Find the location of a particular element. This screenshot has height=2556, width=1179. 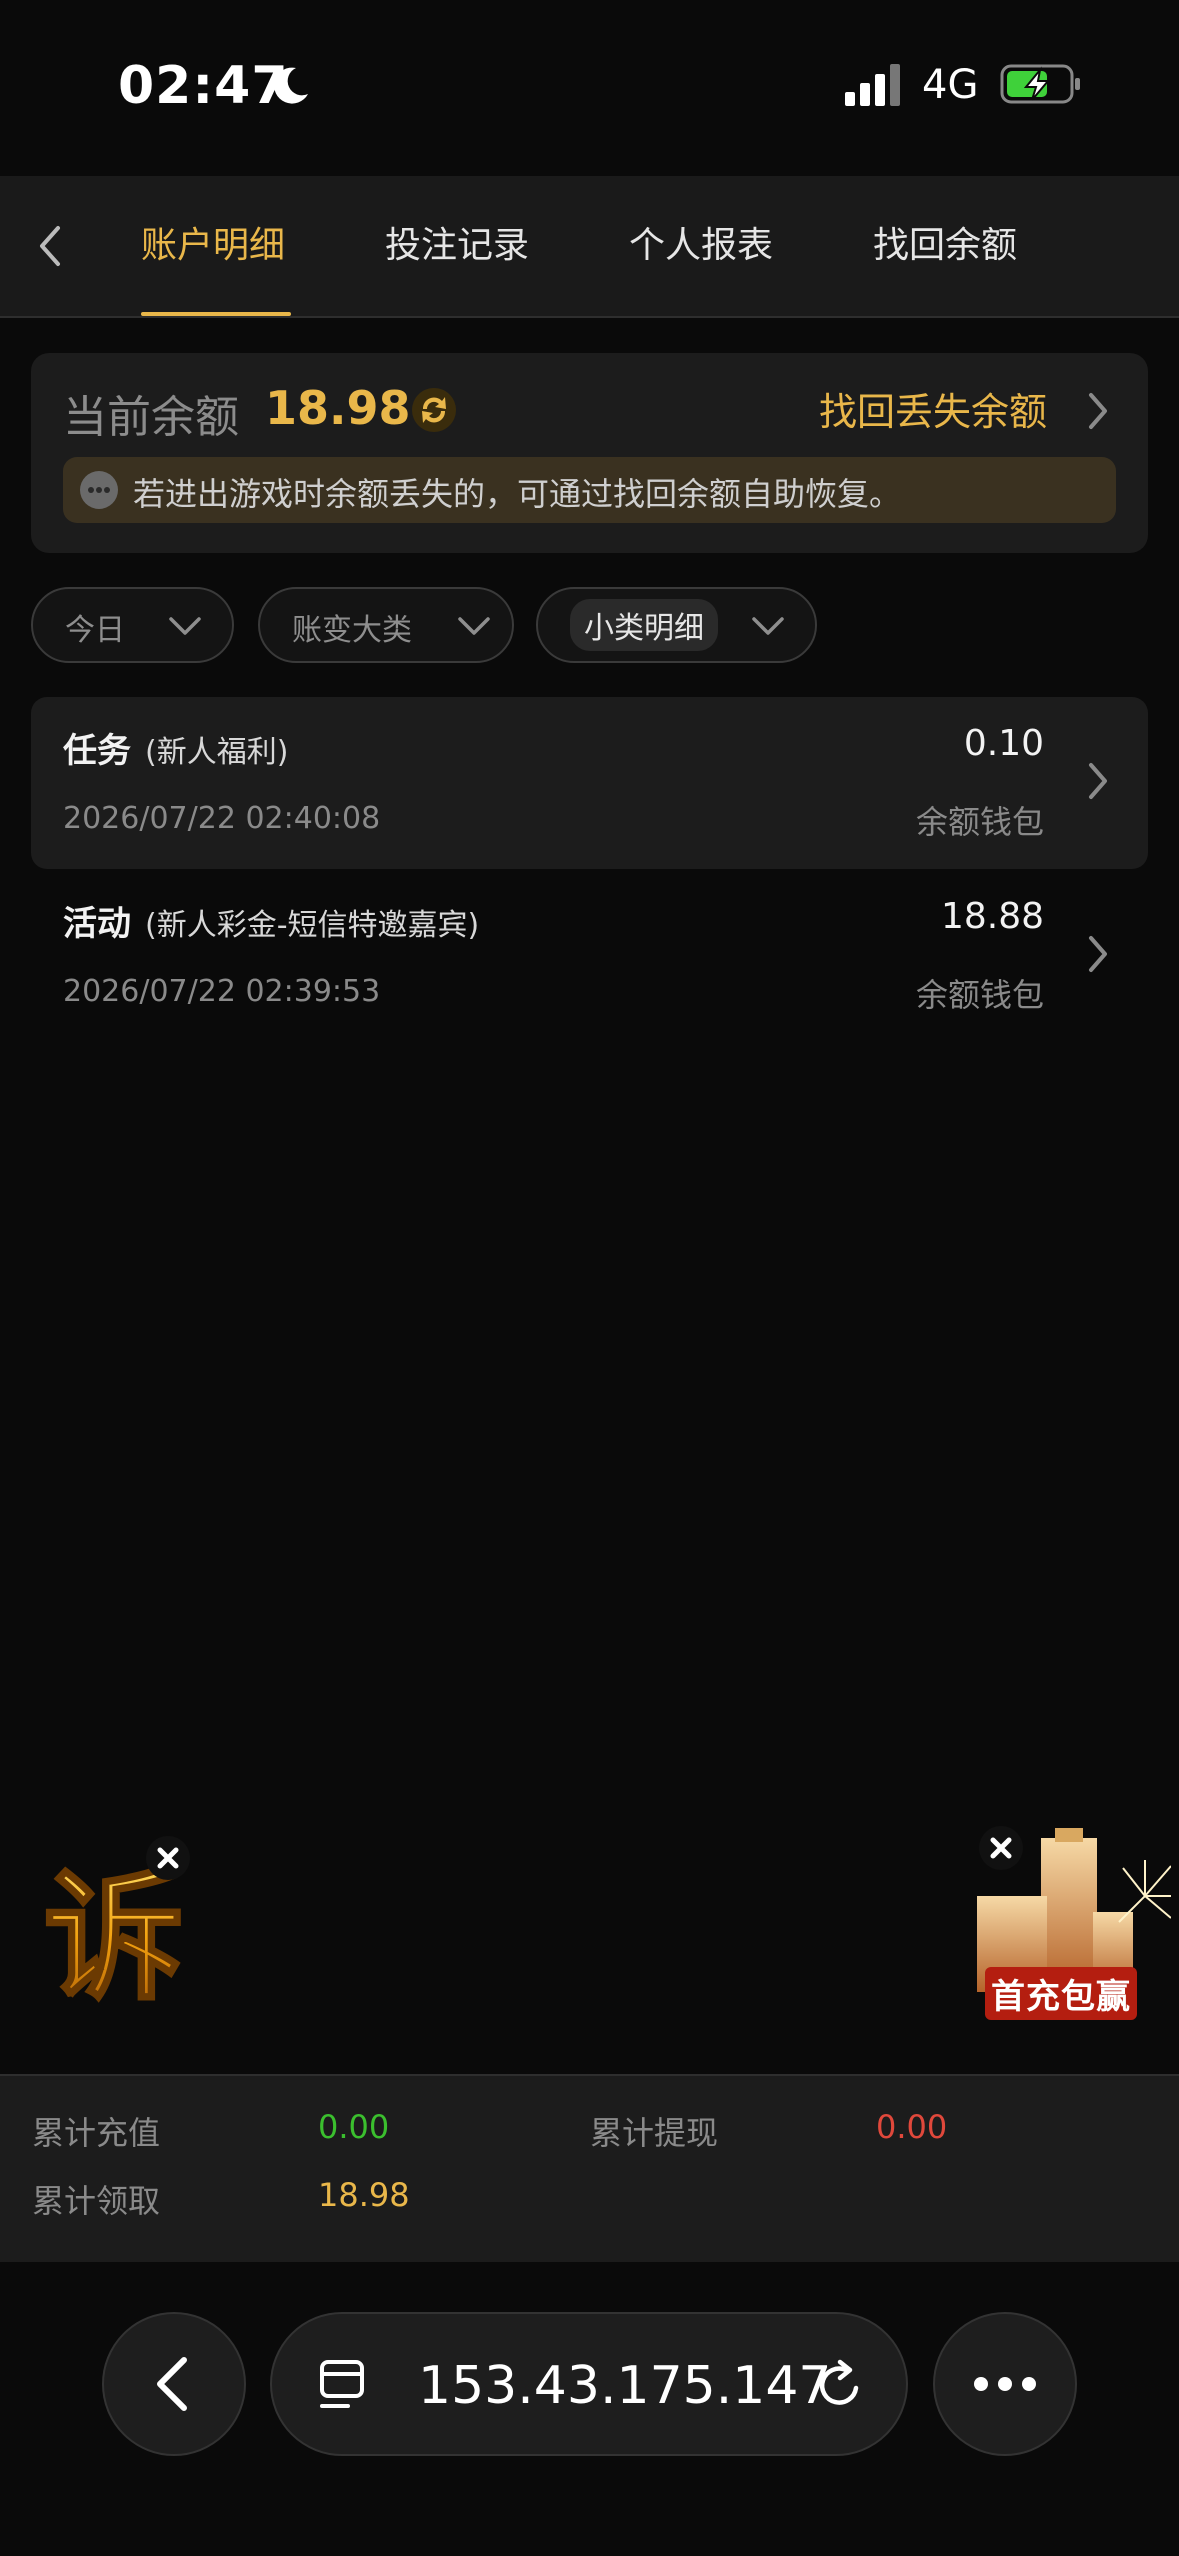

network-label: 4G is located at coordinates (950, 85).